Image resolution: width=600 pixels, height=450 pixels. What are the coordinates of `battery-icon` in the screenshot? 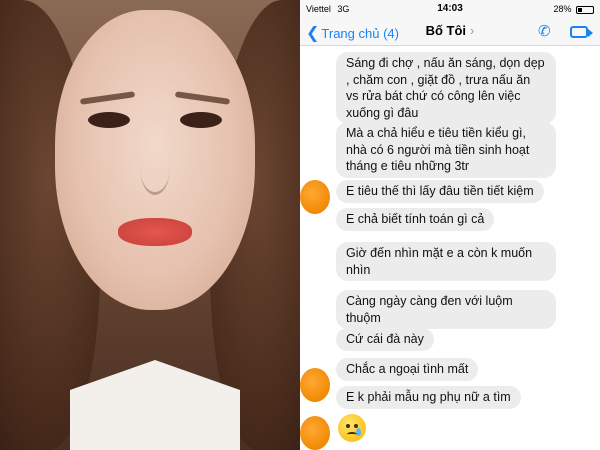 It's located at (585, 9).